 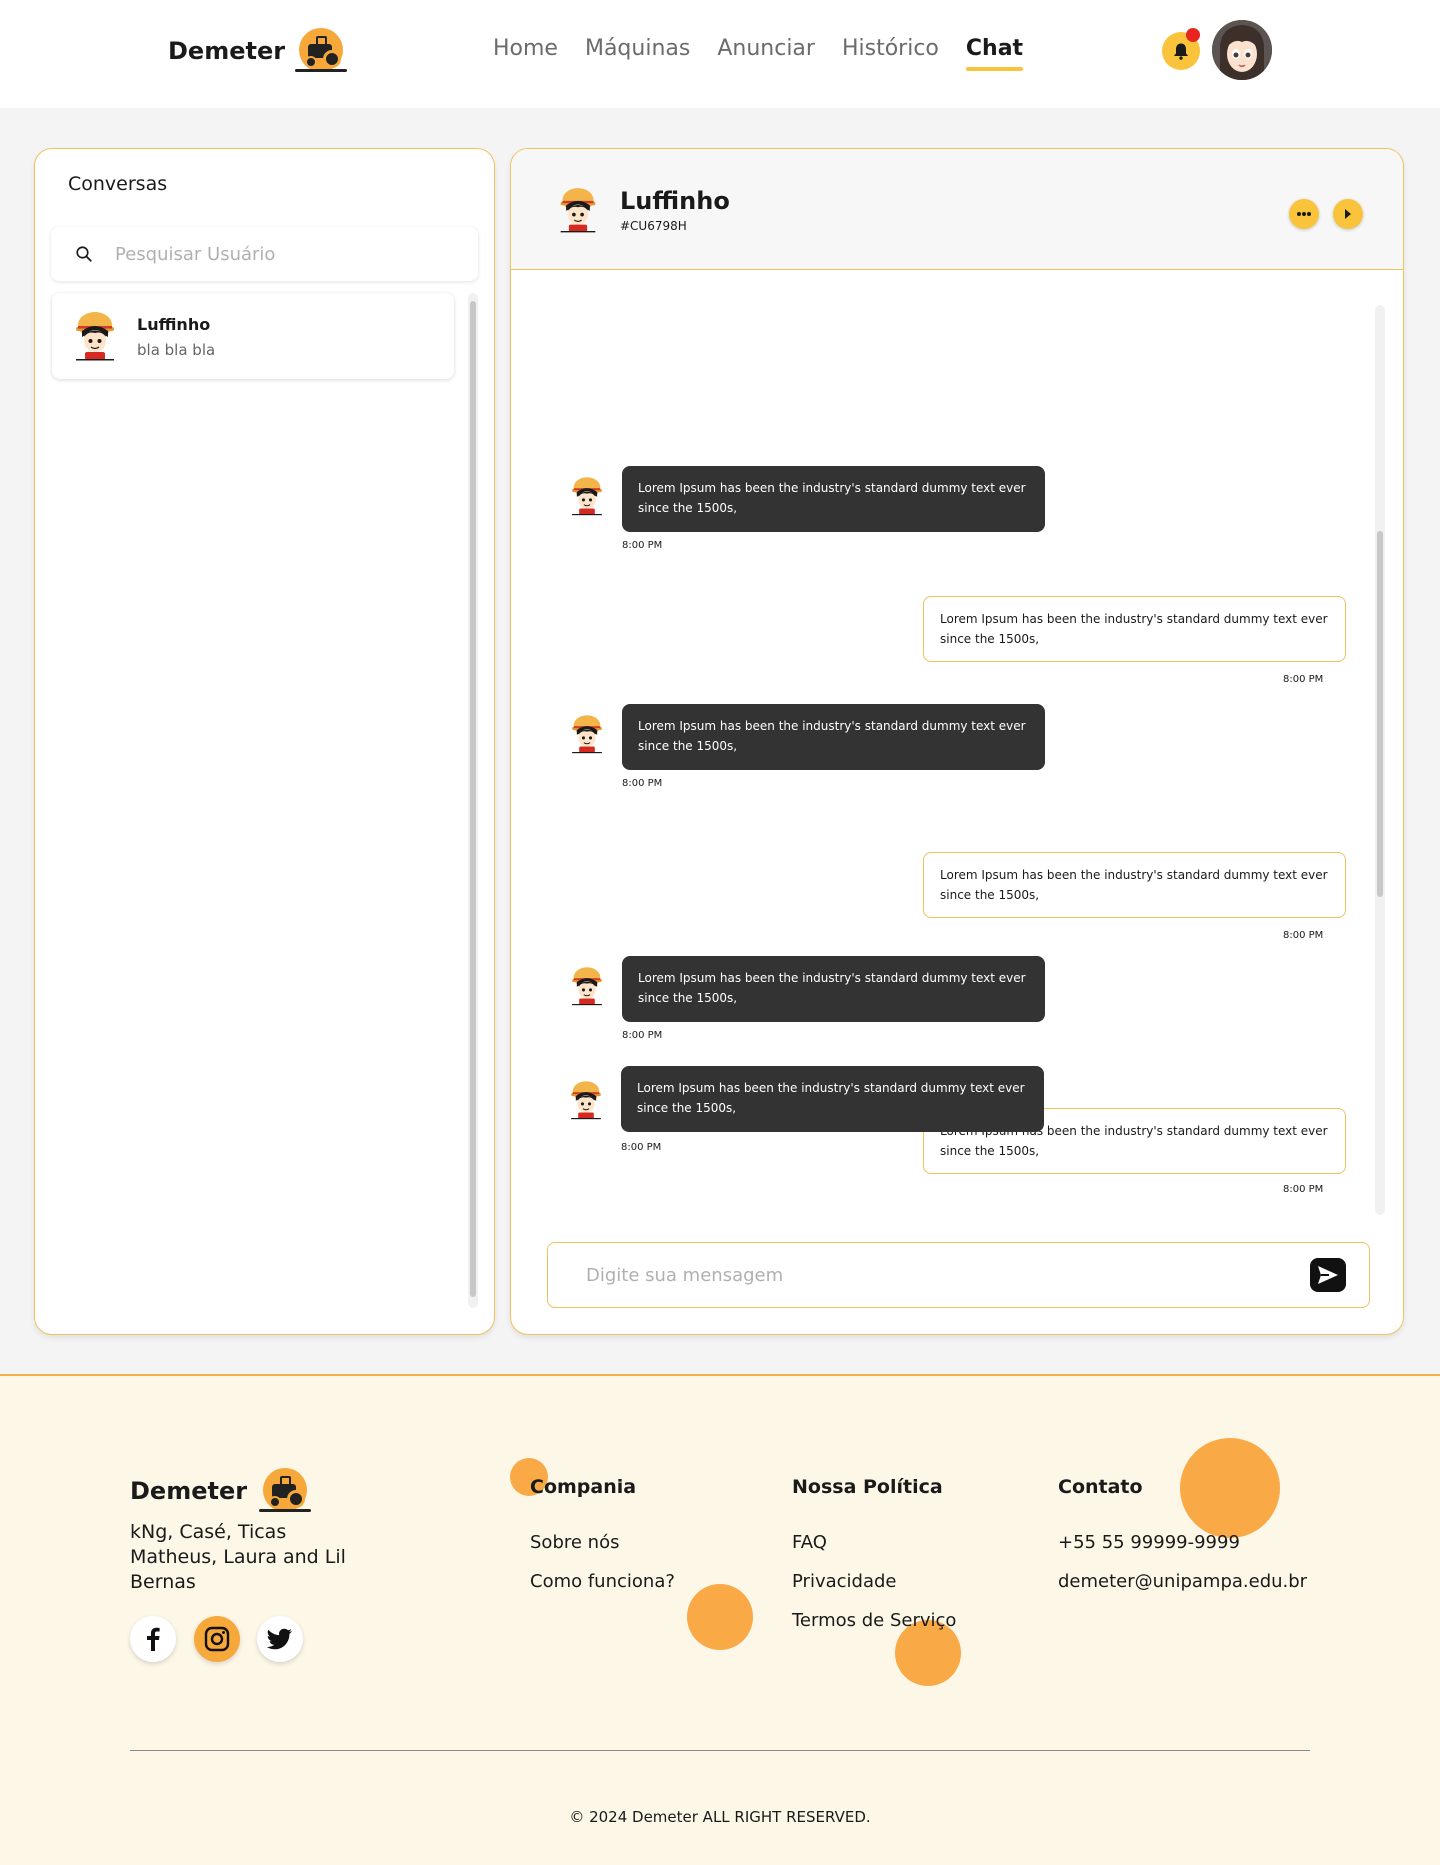 I want to click on instagram-icon, so click(x=217, y=1639).